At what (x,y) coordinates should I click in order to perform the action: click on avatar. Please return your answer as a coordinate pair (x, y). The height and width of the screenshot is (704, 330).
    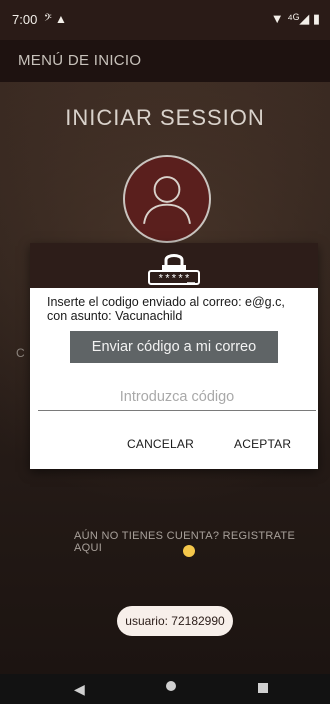
    Looking at the image, I should click on (167, 199).